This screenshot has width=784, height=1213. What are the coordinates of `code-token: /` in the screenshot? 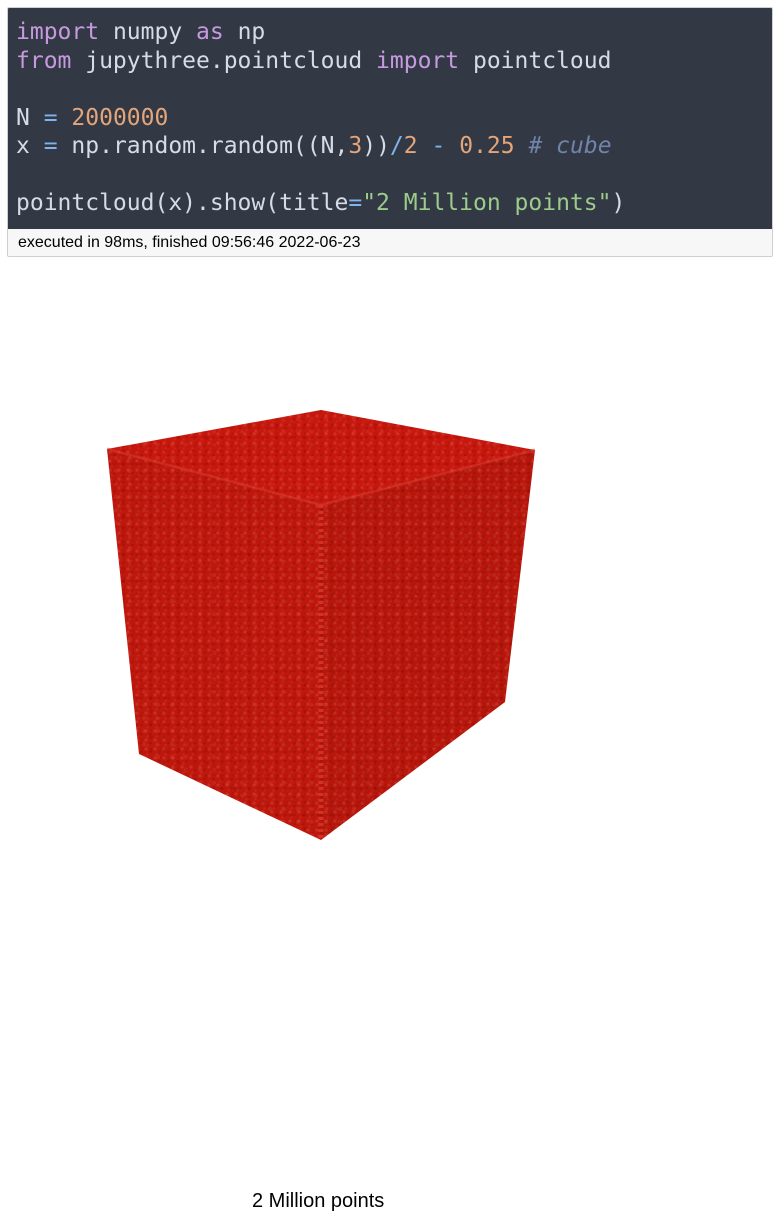 It's located at (396, 146).